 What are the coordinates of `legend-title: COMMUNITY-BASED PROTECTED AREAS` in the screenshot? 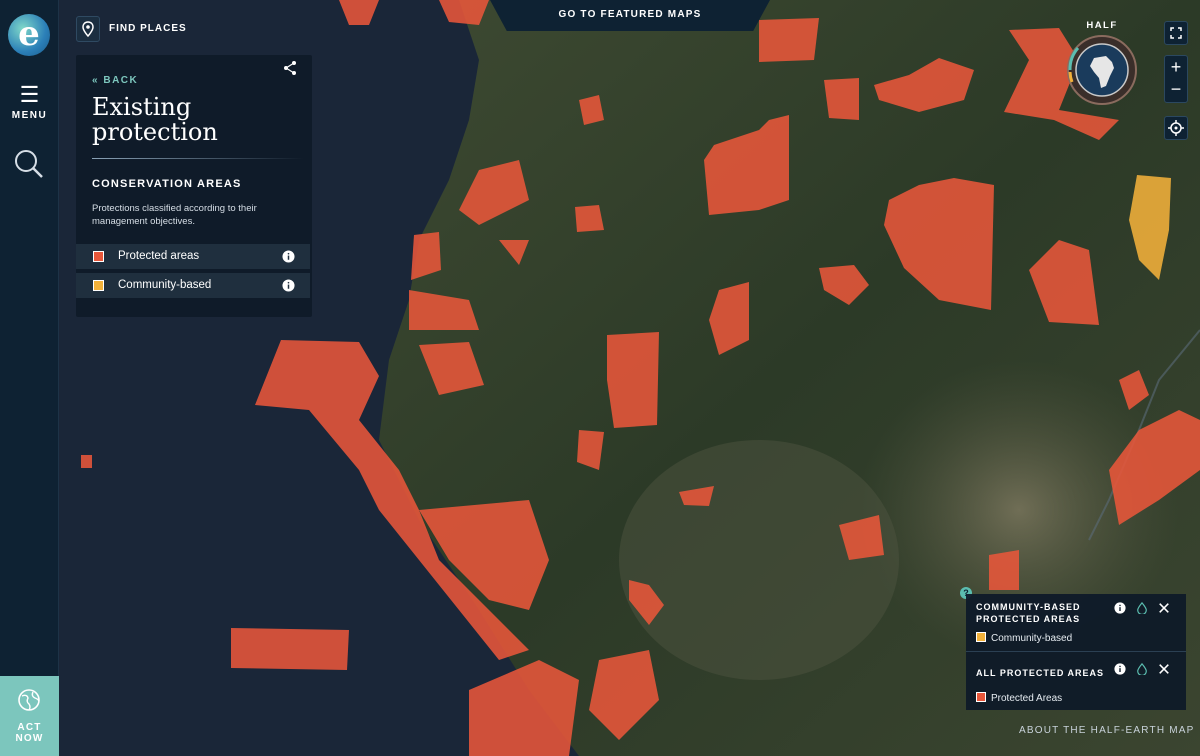 It's located at (1041, 613).